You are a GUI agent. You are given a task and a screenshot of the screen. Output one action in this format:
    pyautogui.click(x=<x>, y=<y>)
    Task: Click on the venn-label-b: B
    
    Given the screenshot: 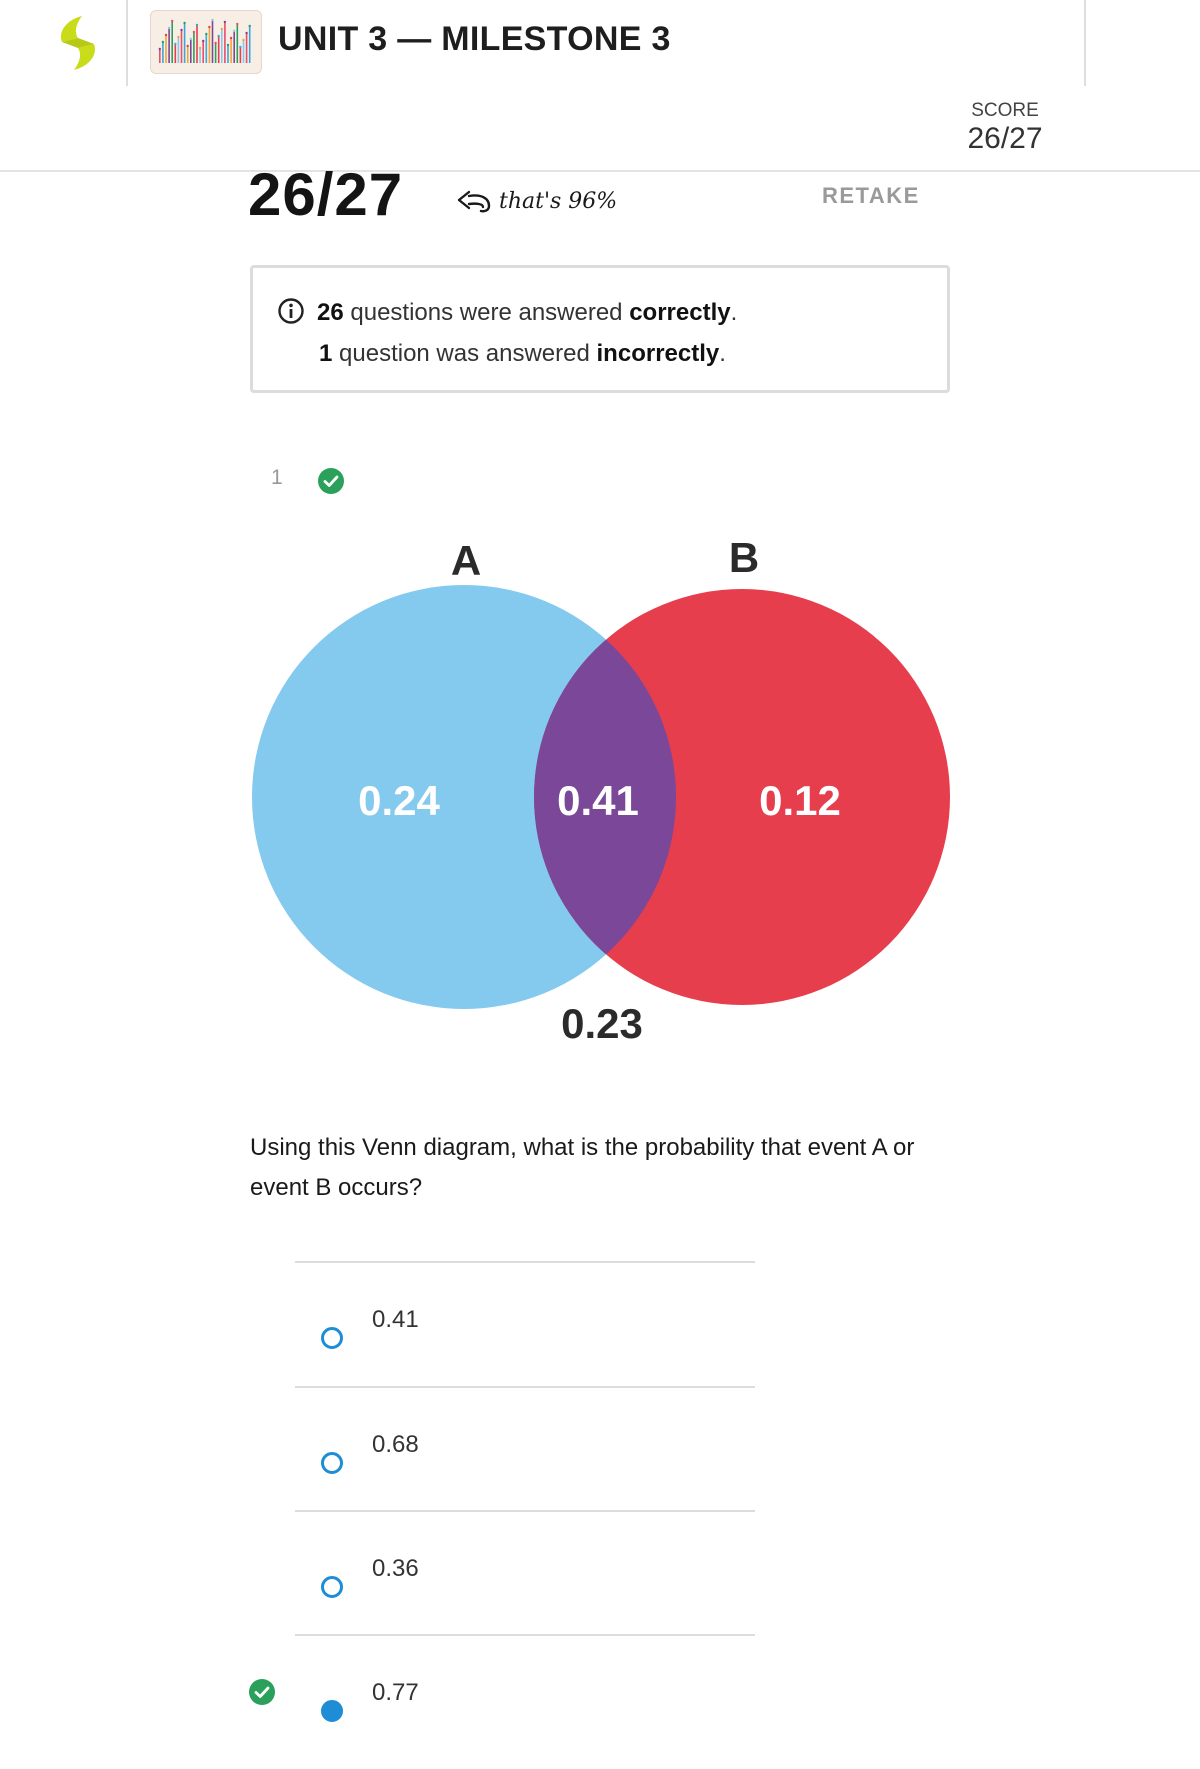 What is the action you would take?
    pyautogui.click(x=744, y=557)
    